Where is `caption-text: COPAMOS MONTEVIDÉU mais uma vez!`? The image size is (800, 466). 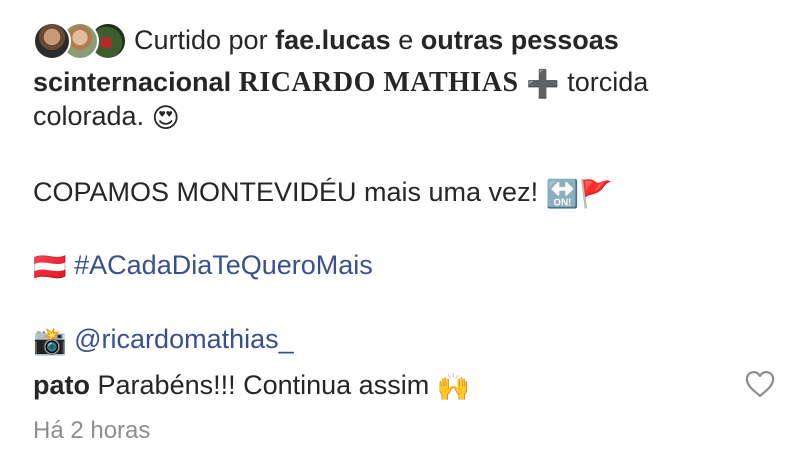
caption-text: COPAMOS MONTEVIDÉU mais uma vez! is located at coordinates (286, 192).